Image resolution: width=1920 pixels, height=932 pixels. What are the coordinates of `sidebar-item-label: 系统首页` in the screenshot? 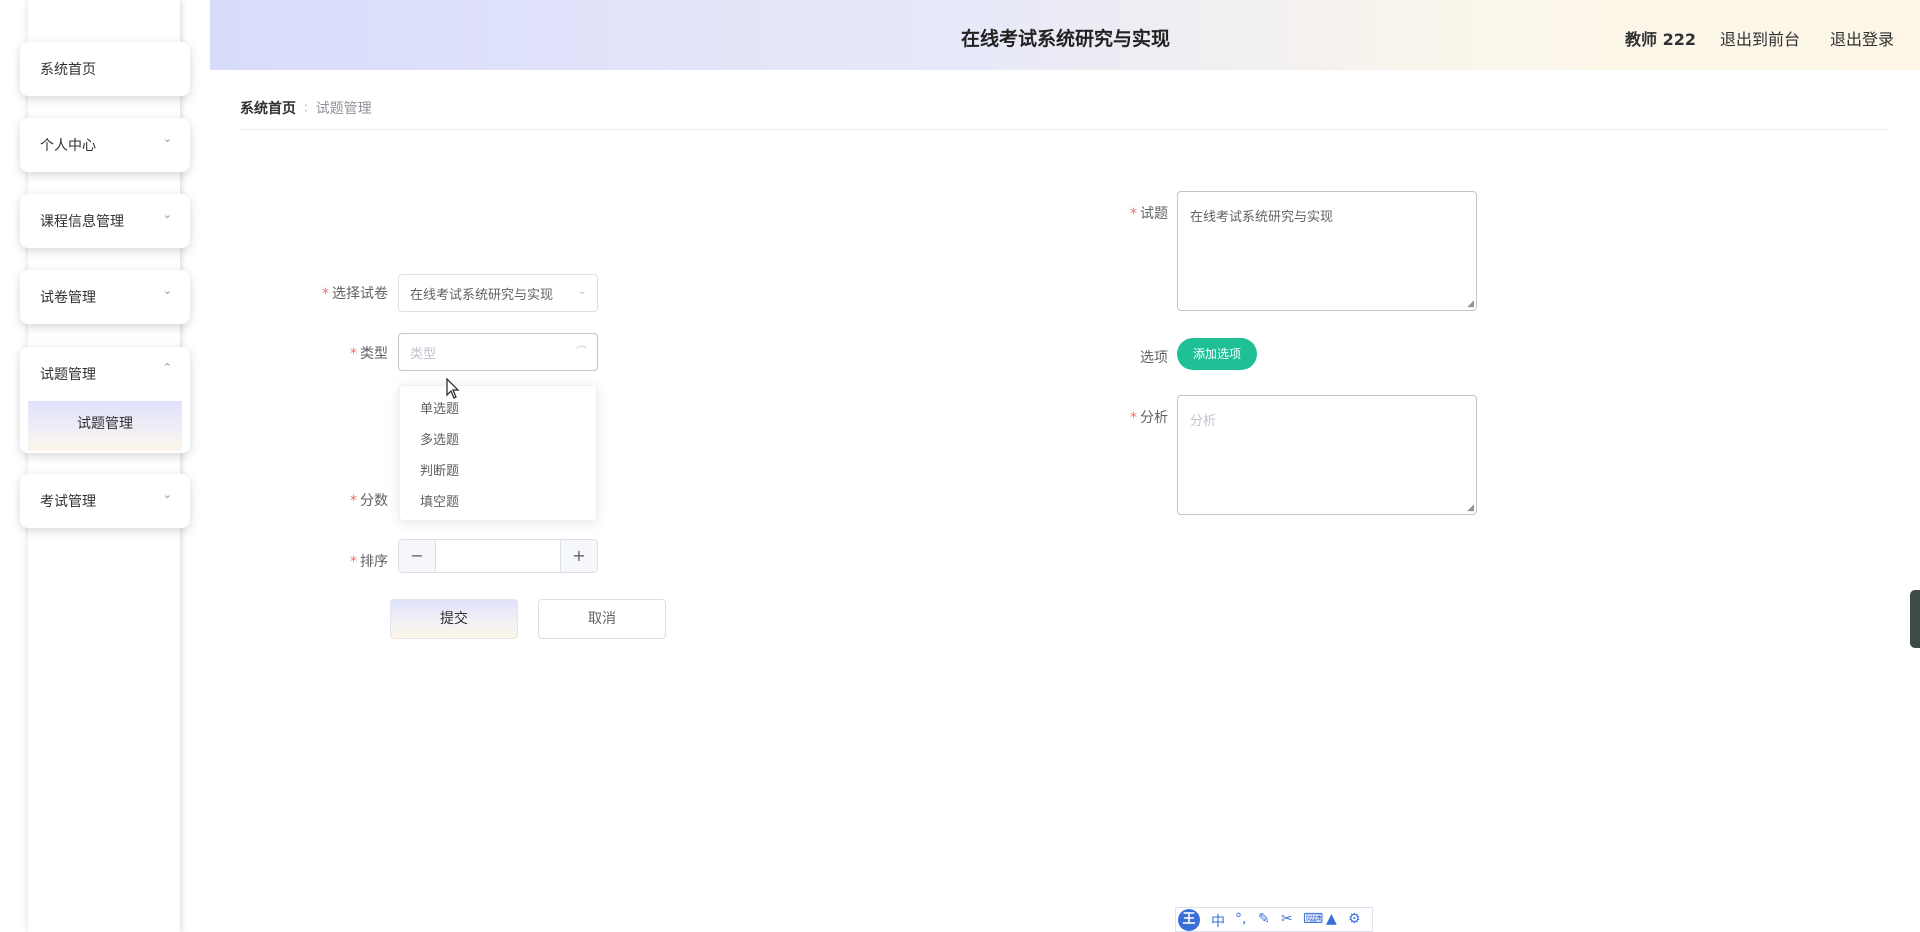 It's located at (68, 70).